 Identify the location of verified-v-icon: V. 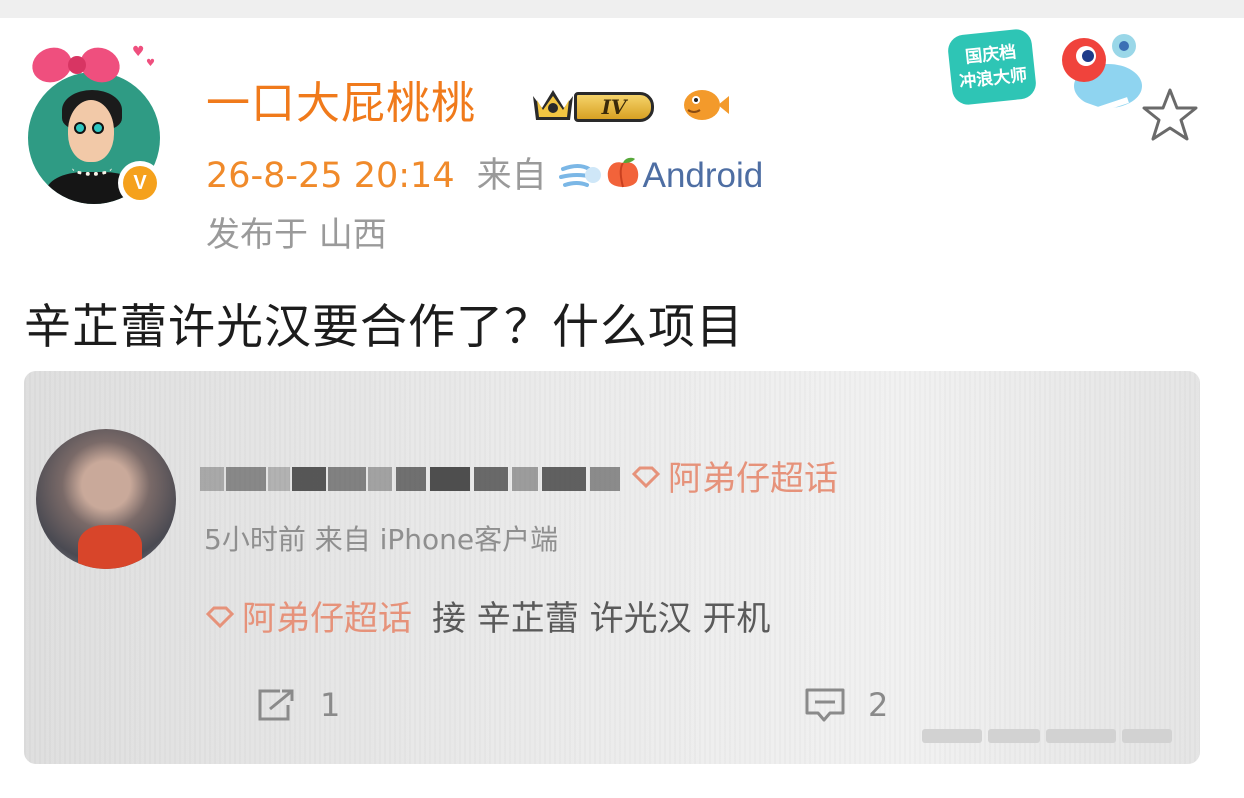
(140, 183).